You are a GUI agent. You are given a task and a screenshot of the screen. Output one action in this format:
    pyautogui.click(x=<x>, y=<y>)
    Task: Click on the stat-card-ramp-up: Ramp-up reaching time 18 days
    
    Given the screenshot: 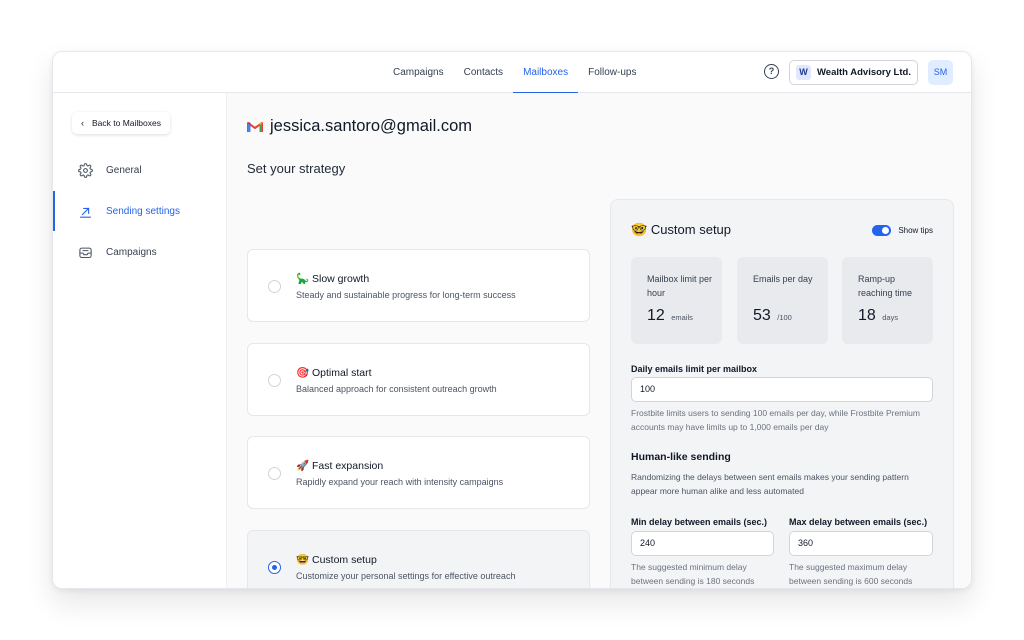 What is the action you would take?
    pyautogui.click(x=887, y=300)
    